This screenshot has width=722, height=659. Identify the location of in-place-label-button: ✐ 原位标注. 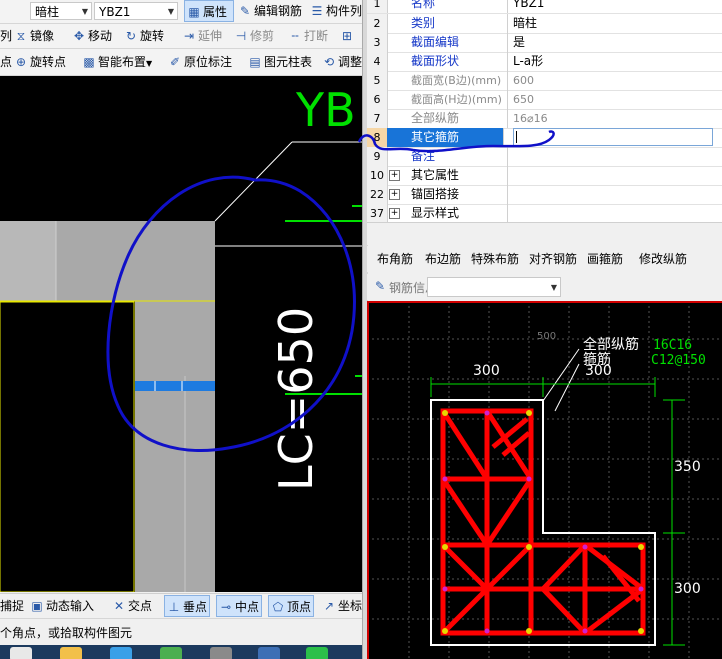
(200, 62).